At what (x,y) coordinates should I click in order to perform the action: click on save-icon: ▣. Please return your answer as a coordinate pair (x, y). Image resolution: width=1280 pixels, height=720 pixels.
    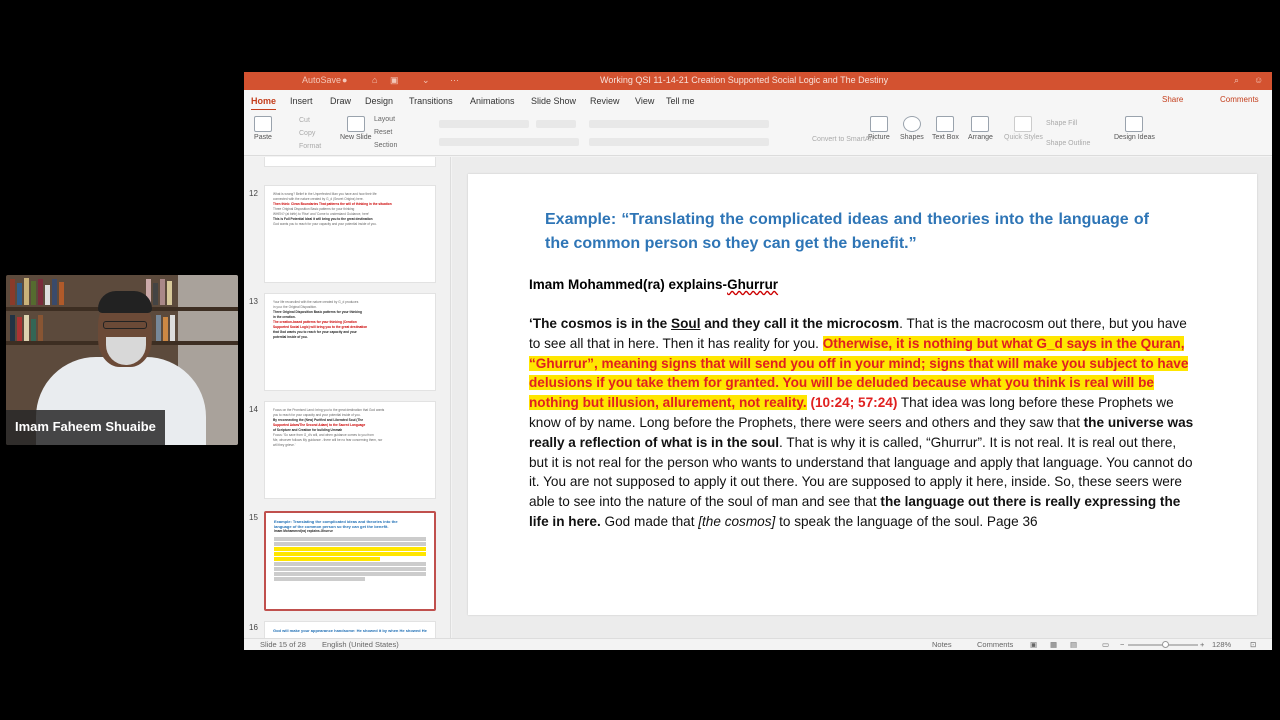
    Looking at the image, I should click on (394, 80).